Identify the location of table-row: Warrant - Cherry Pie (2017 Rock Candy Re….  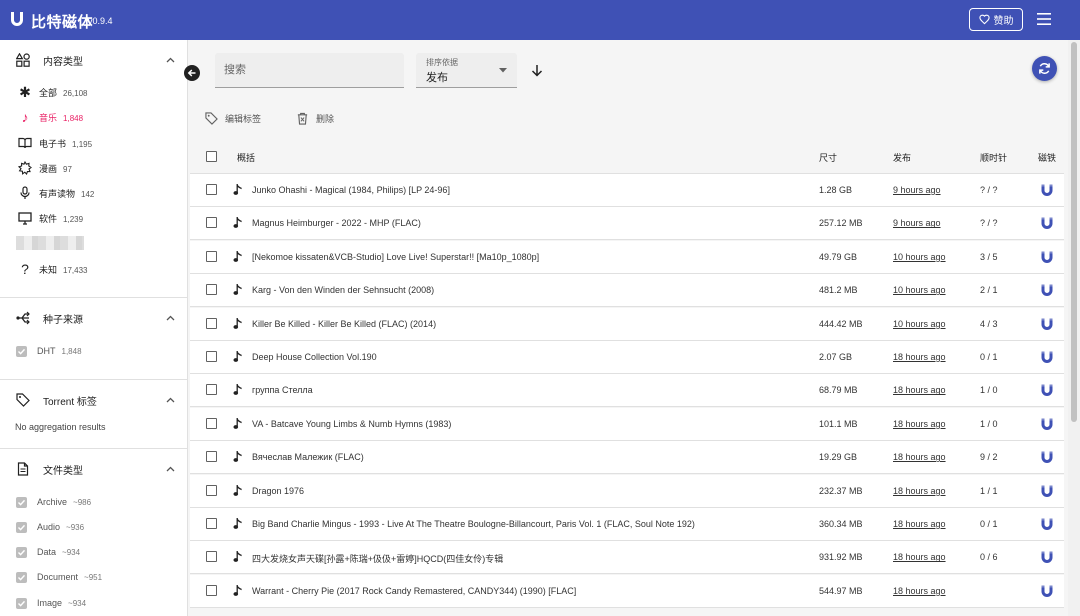
(627, 591).